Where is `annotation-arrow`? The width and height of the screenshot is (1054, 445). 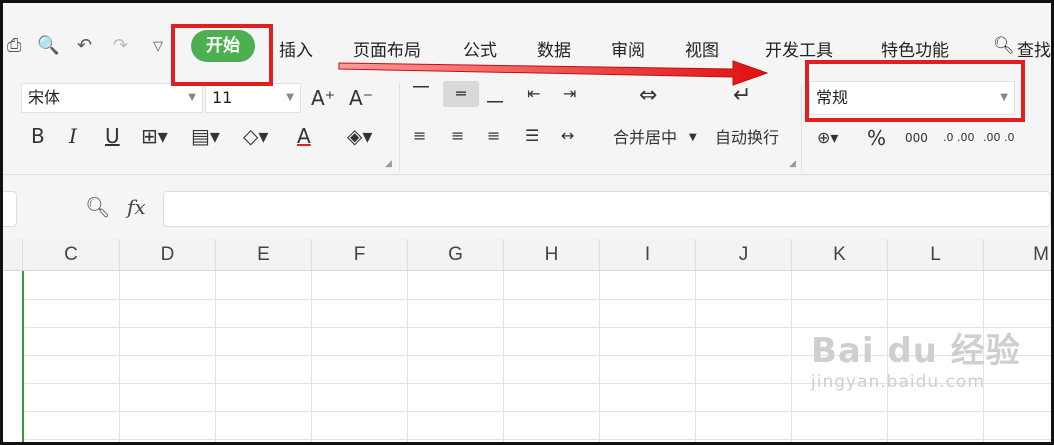 annotation-arrow is located at coordinates (553, 73).